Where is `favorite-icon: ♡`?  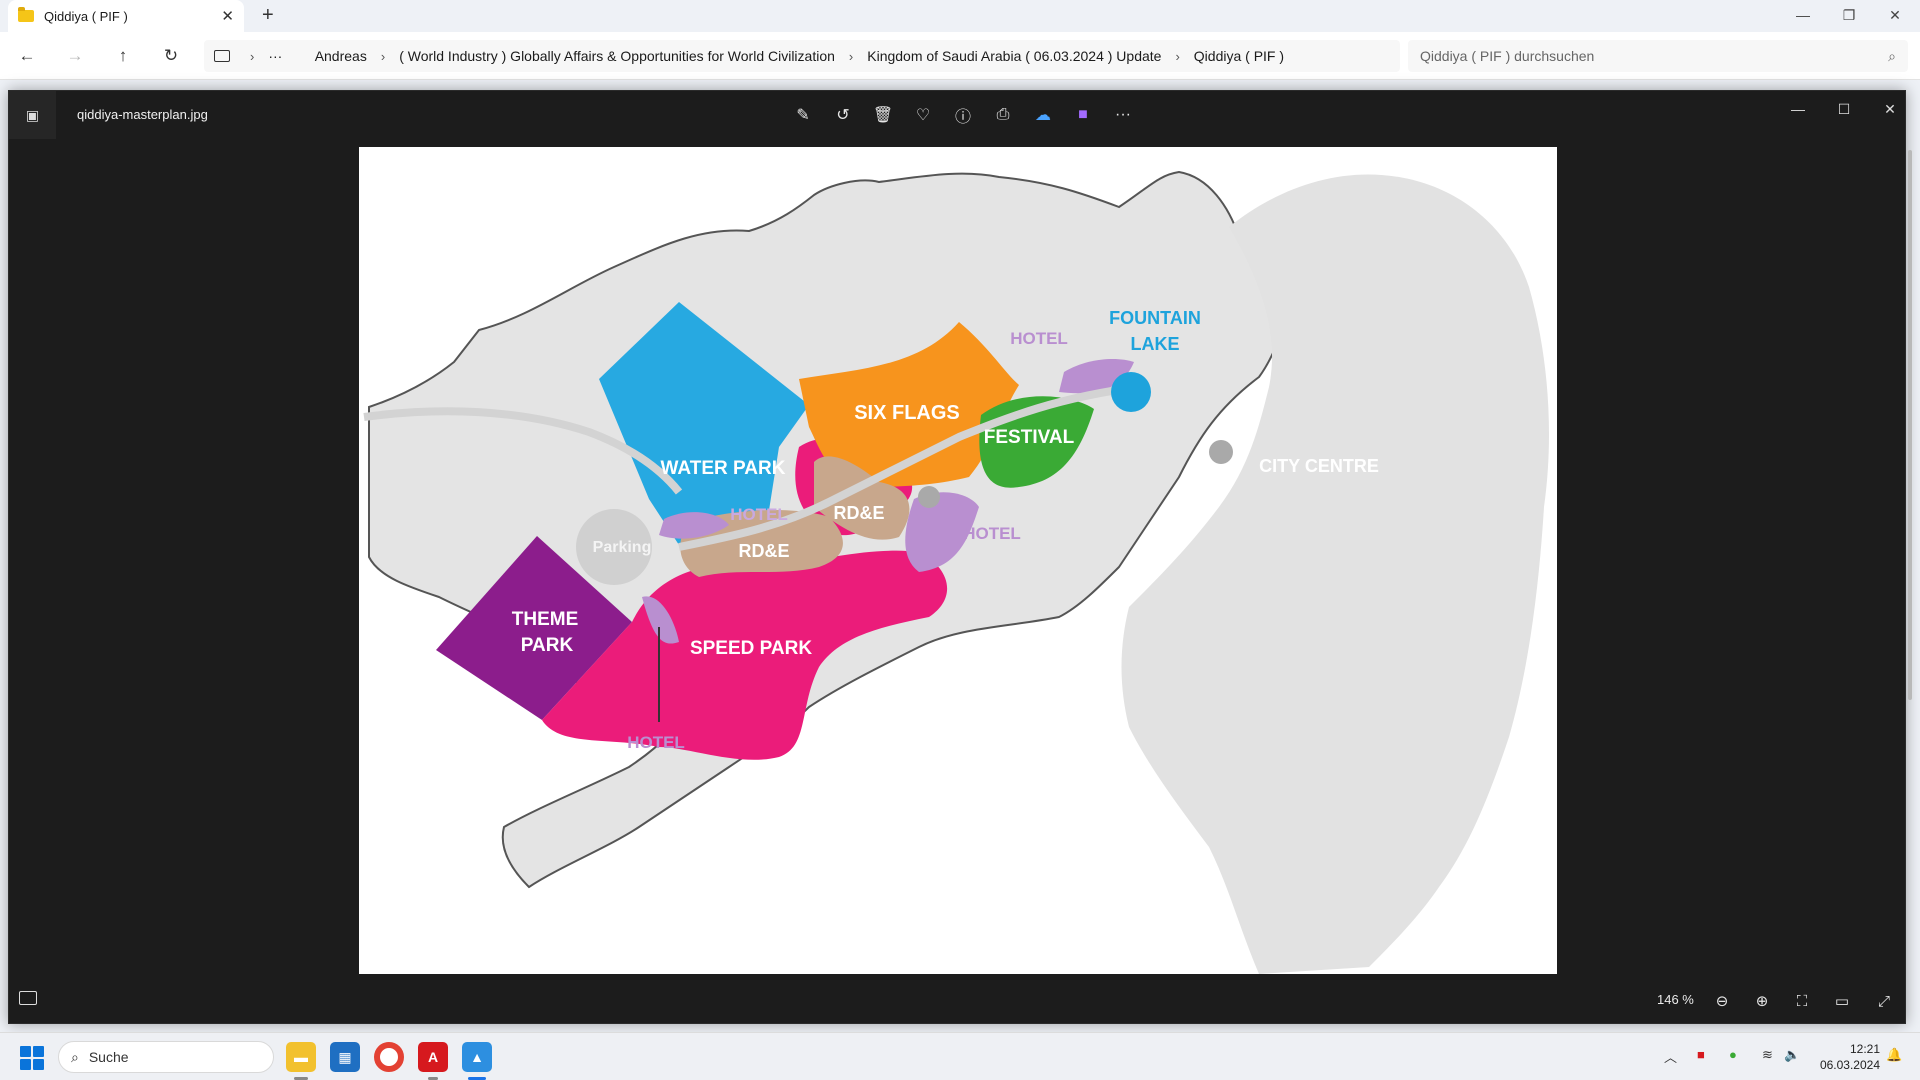
favorite-icon: ♡ is located at coordinates (923, 115).